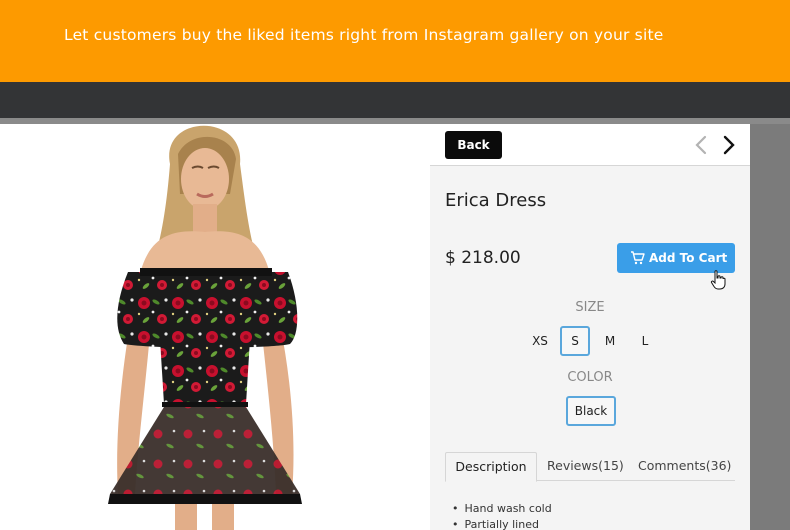 Image resolution: width=790 pixels, height=530 pixels. What do you see at coordinates (688, 258) in the screenshot?
I see `add-to-cart-label: Add To Cart` at bounding box center [688, 258].